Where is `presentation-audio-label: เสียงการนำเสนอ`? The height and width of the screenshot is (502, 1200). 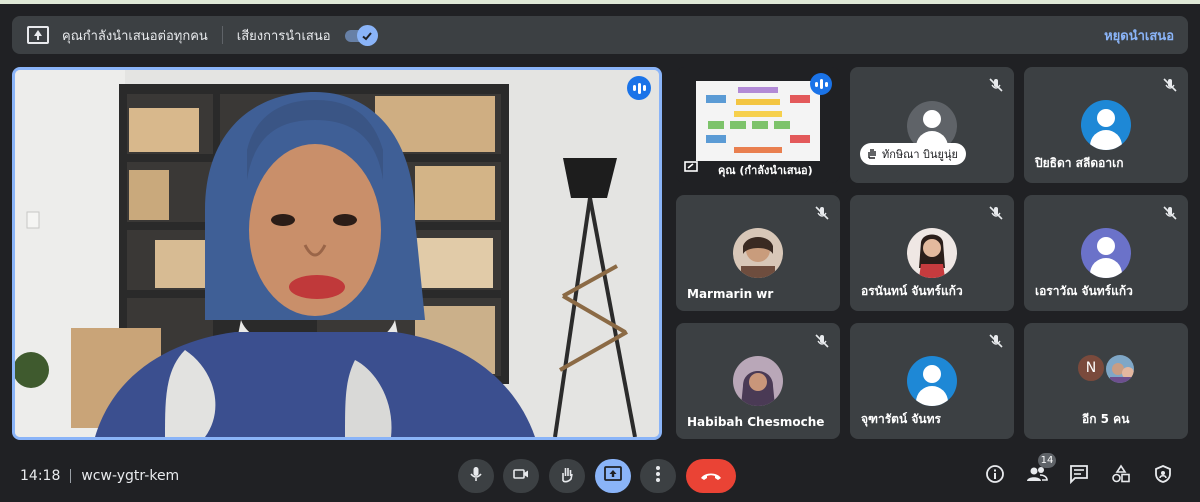 presentation-audio-label: เสียงการนำเสนอ is located at coordinates (283, 36).